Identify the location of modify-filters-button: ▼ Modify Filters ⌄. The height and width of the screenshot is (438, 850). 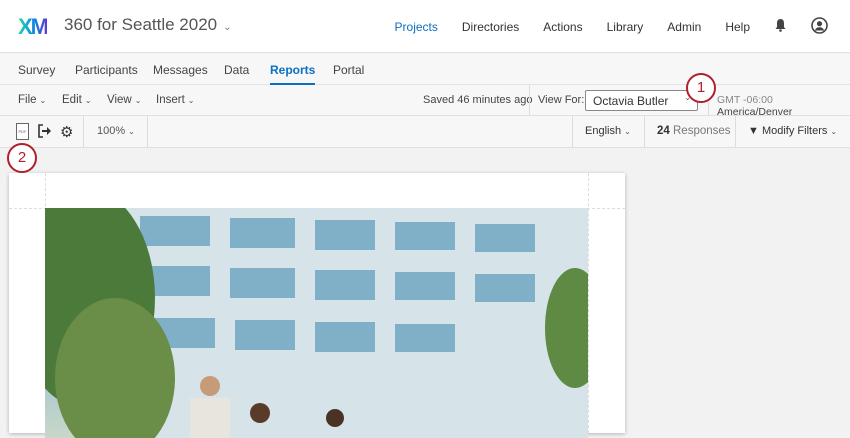
(792, 131).